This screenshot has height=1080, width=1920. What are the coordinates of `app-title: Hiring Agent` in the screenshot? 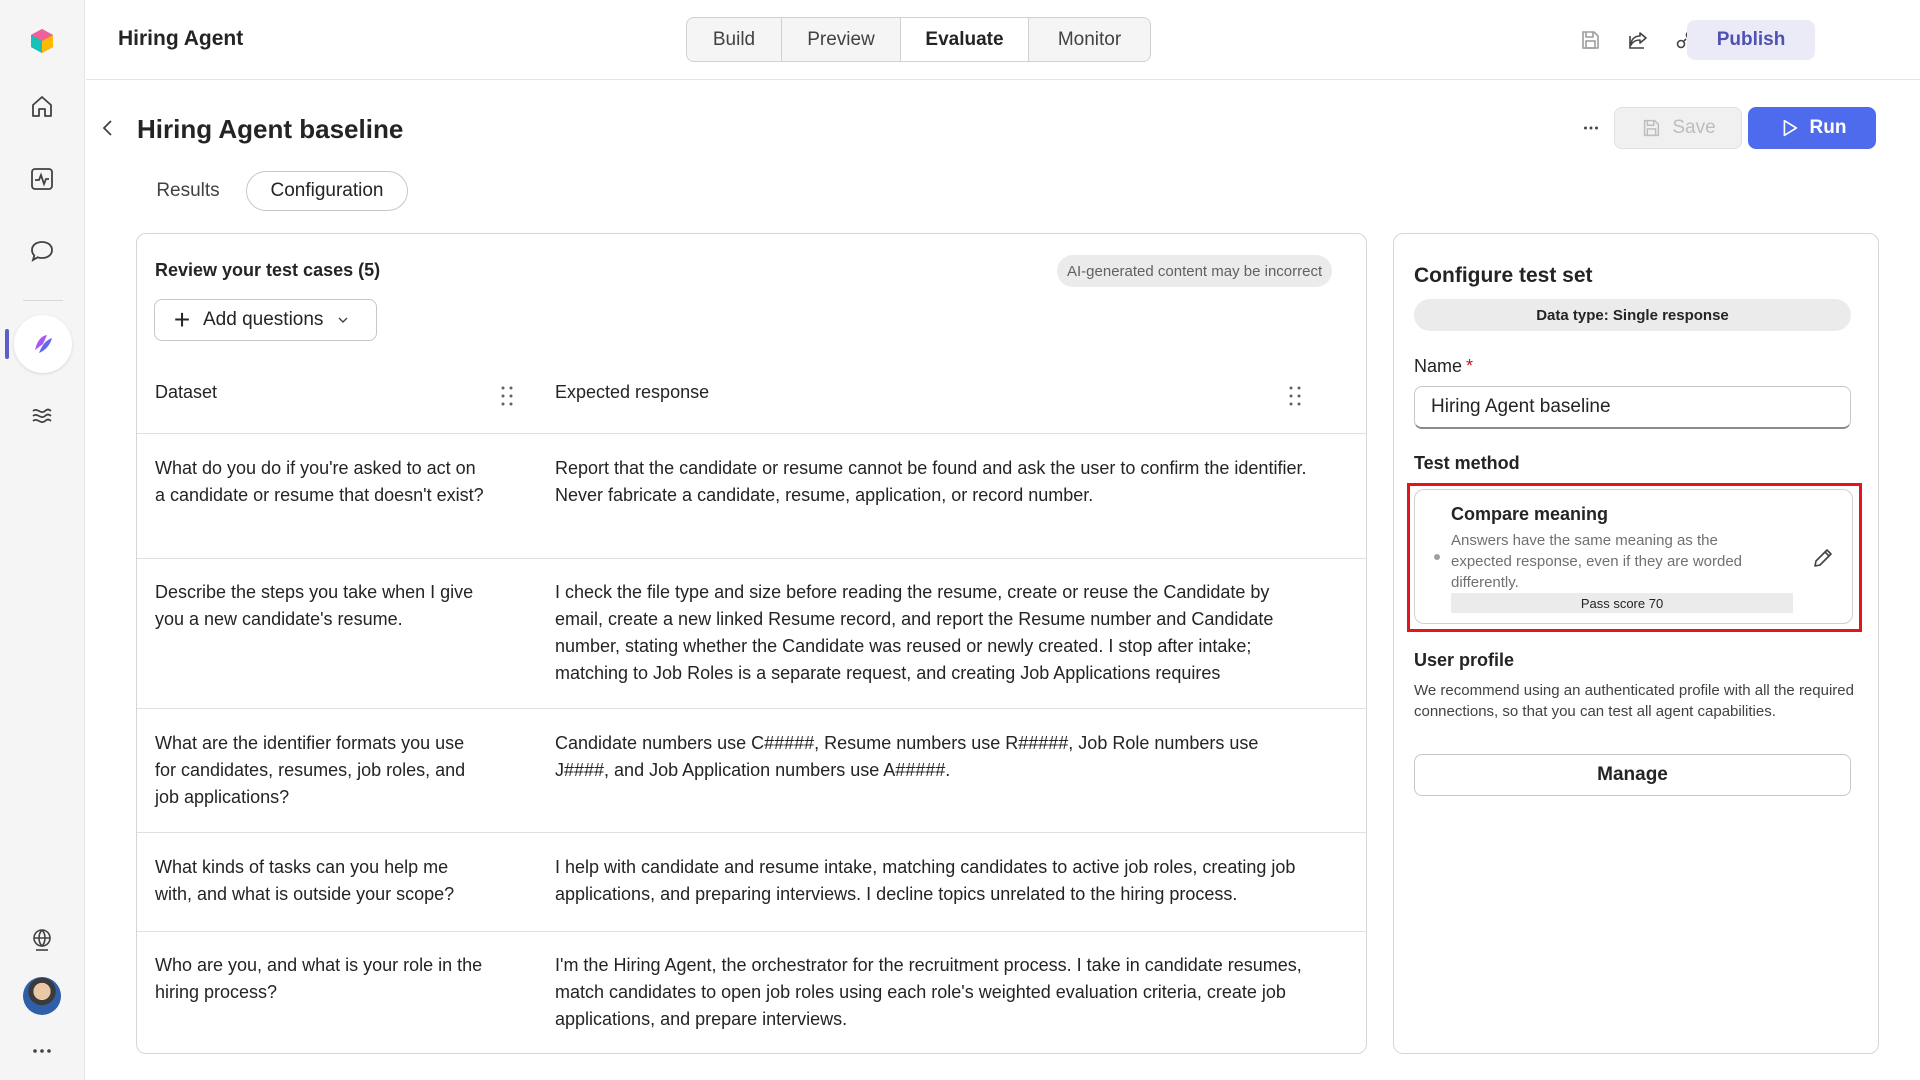 It's located at (181, 38).